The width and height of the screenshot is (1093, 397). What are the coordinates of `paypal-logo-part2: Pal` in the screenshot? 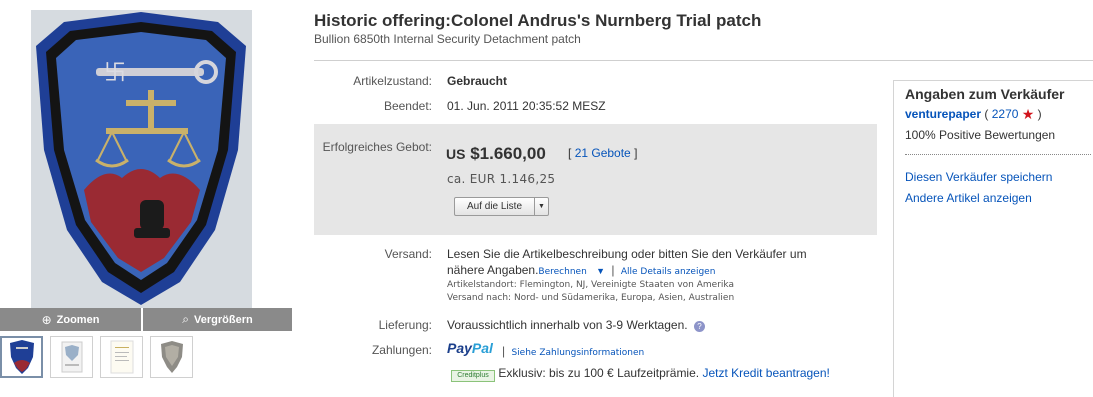 It's located at (482, 348).